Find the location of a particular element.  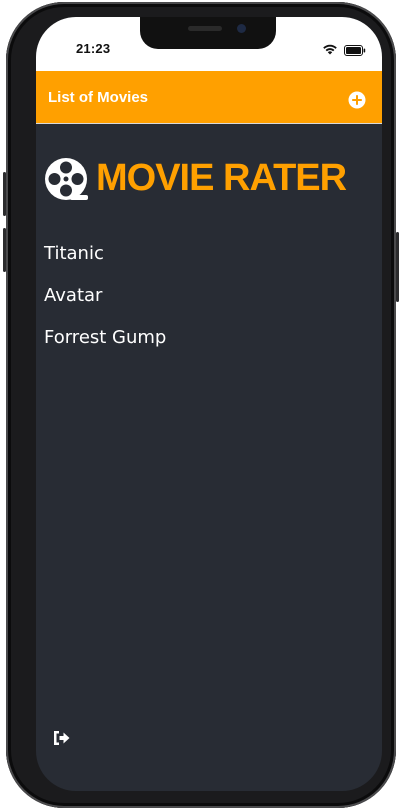

status-bar: 21:23 is located at coordinates (209, 44).